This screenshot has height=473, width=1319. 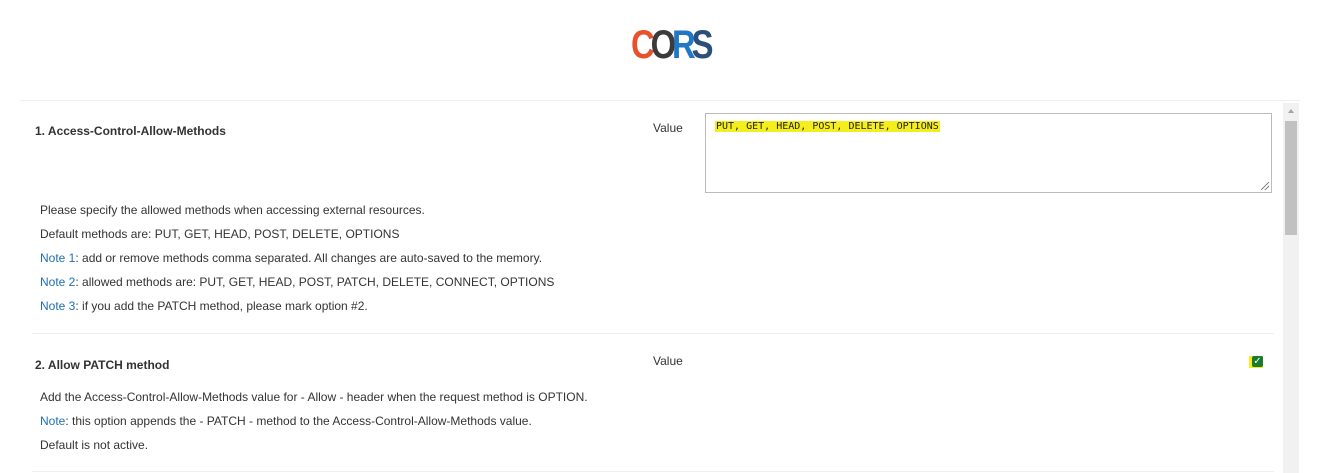 What do you see at coordinates (1265, 186) in the screenshot?
I see `resize-grip-icon` at bounding box center [1265, 186].